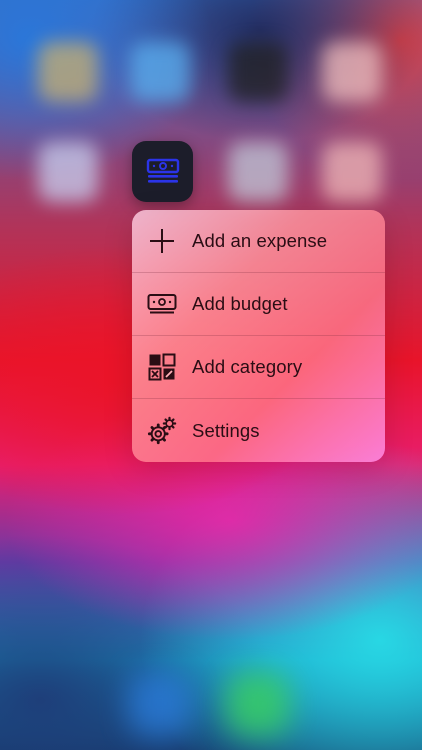 The width and height of the screenshot is (422, 750). I want to click on app-icon-money-stack, so click(162, 171).